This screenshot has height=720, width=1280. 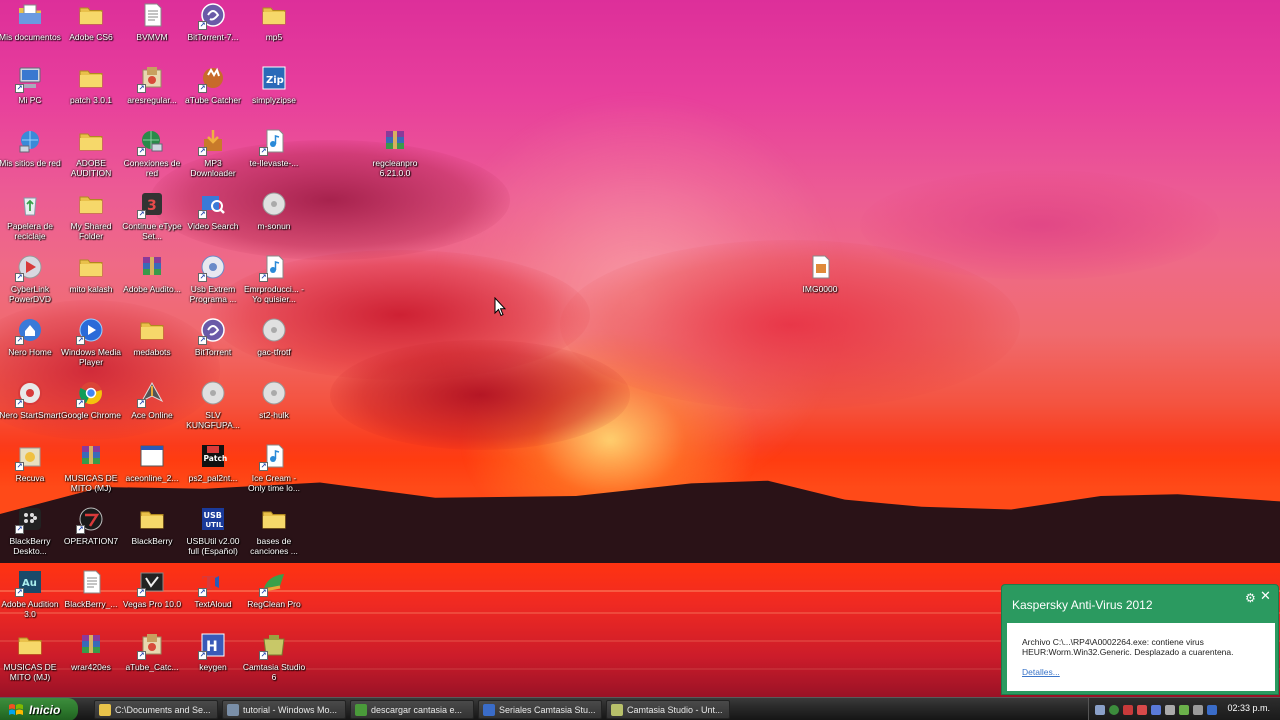 What do you see at coordinates (274, 220) in the screenshot?
I see `desktop-icon: m-sonun` at bounding box center [274, 220].